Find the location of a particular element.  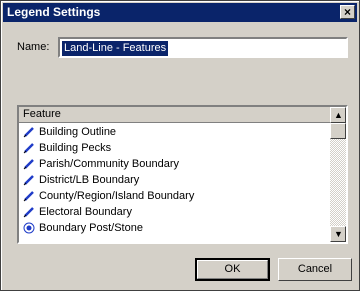

feature-header-label: Feature is located at coordinates (42, 114).